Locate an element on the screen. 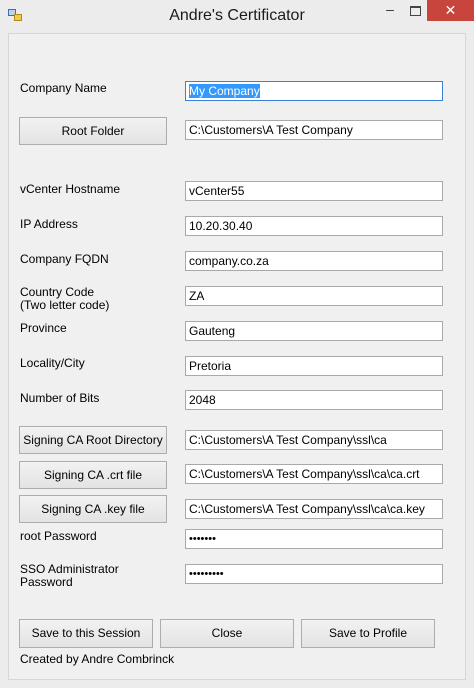 This screenshot has width=474, height=688. locality-label: Locality/City is located at coordinates (52, 363).